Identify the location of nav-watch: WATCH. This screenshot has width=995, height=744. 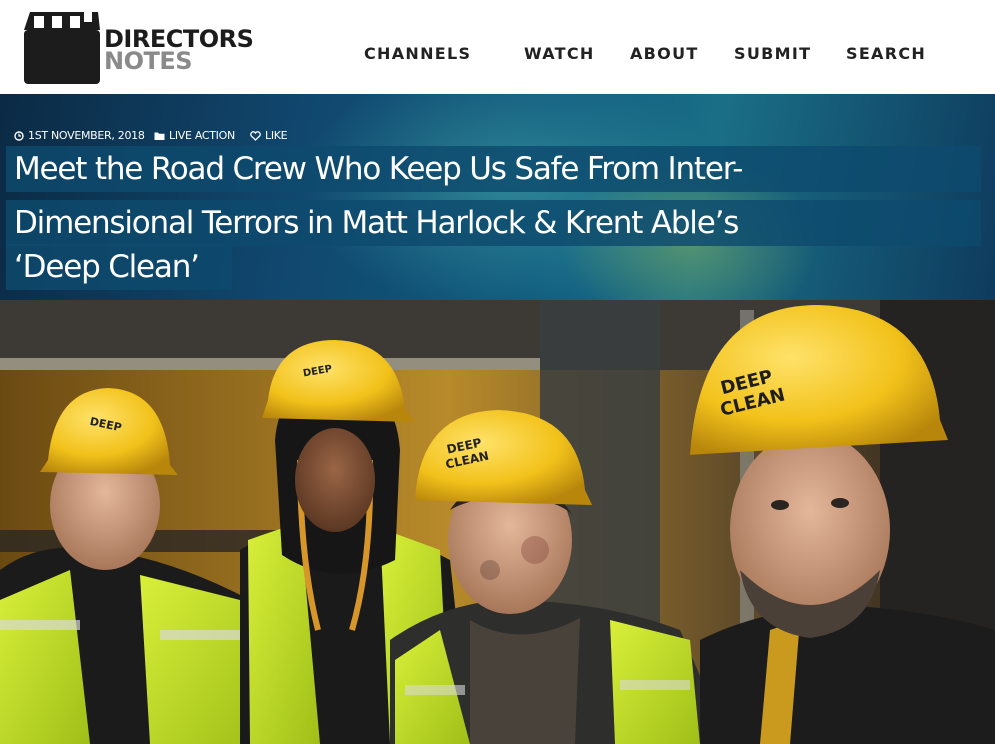
(559, 53).